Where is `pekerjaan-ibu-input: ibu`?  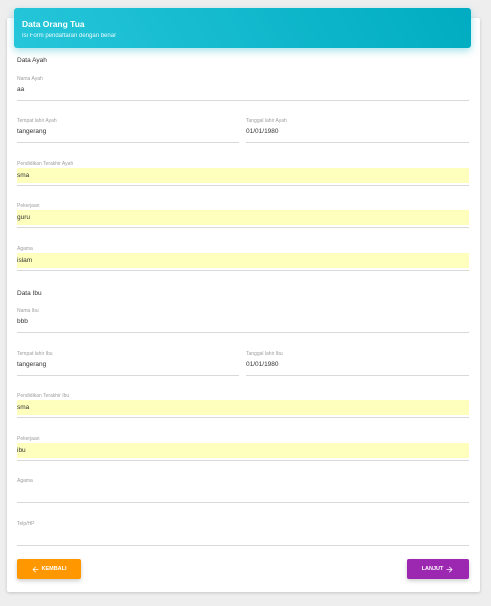
pekerjaan-ibu-input: ibu is located at coordinates (21, 450).